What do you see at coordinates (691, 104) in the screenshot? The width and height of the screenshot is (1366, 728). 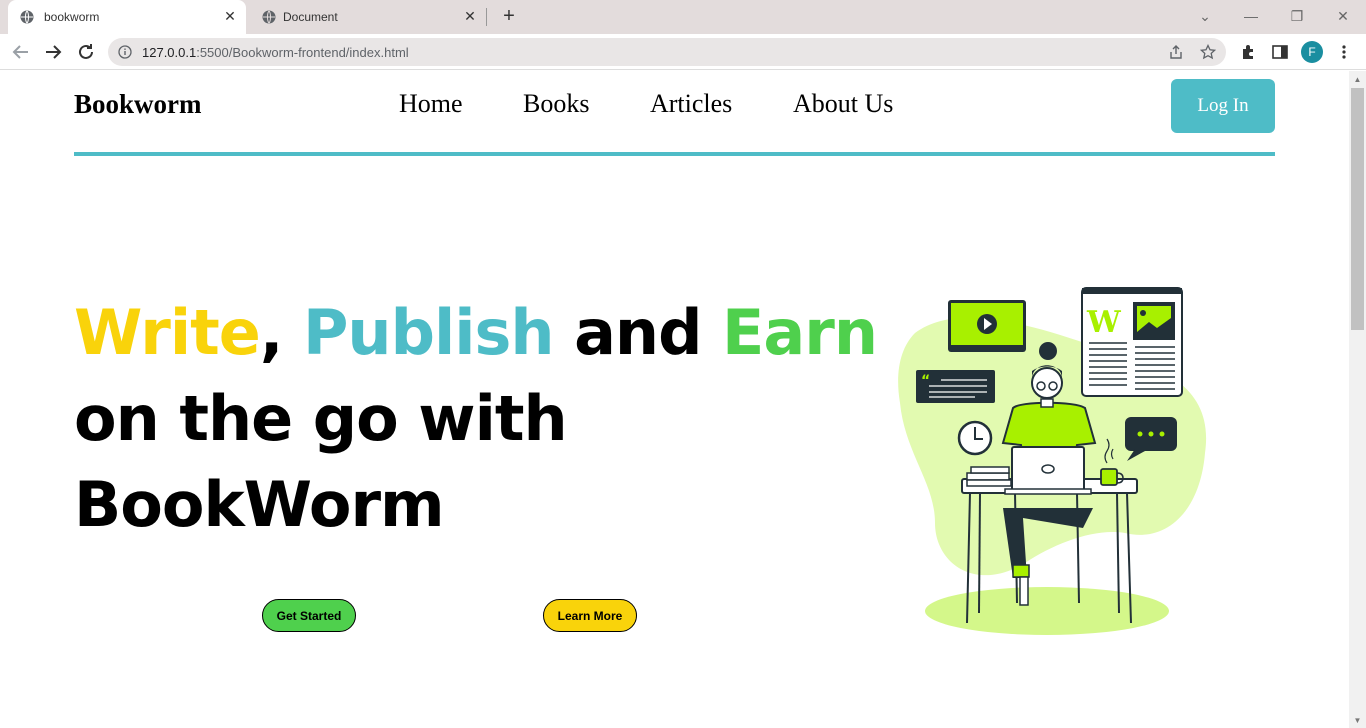 I see `nav-articles: Articles` at bounding box center [691, 104].